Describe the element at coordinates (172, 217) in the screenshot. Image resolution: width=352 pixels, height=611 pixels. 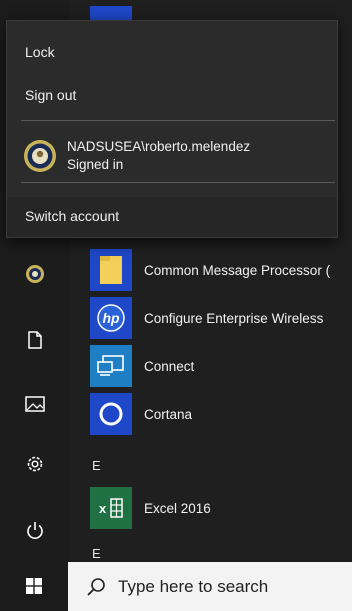
I see `switch-account-menu-item: Switch account` at that location.